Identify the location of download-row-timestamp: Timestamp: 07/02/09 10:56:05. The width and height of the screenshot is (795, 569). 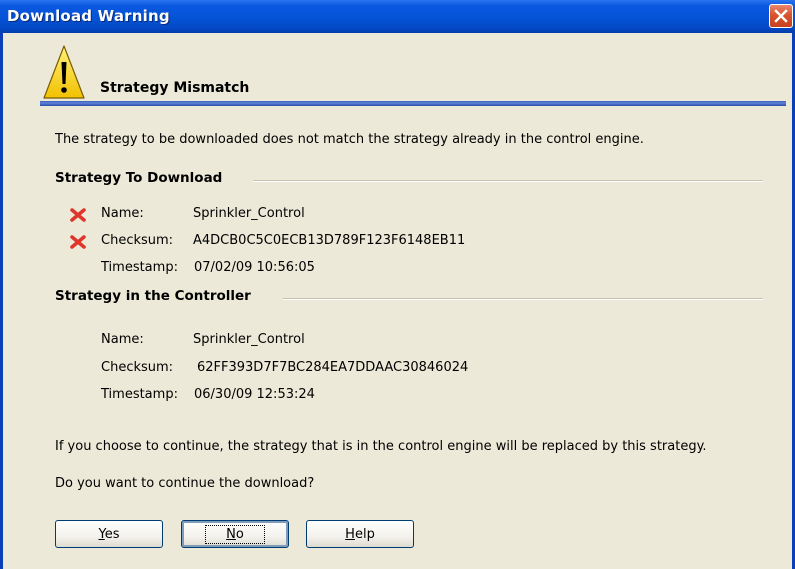
(353, 270).